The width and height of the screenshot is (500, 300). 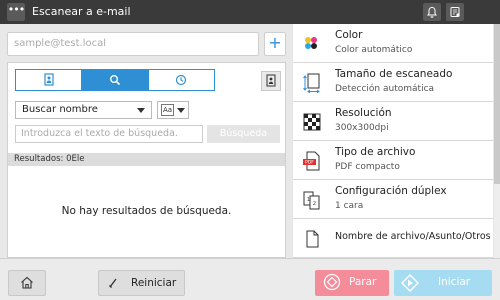 I want to click on search-type-select: Buscar nombre, so click(x=83, y=110).